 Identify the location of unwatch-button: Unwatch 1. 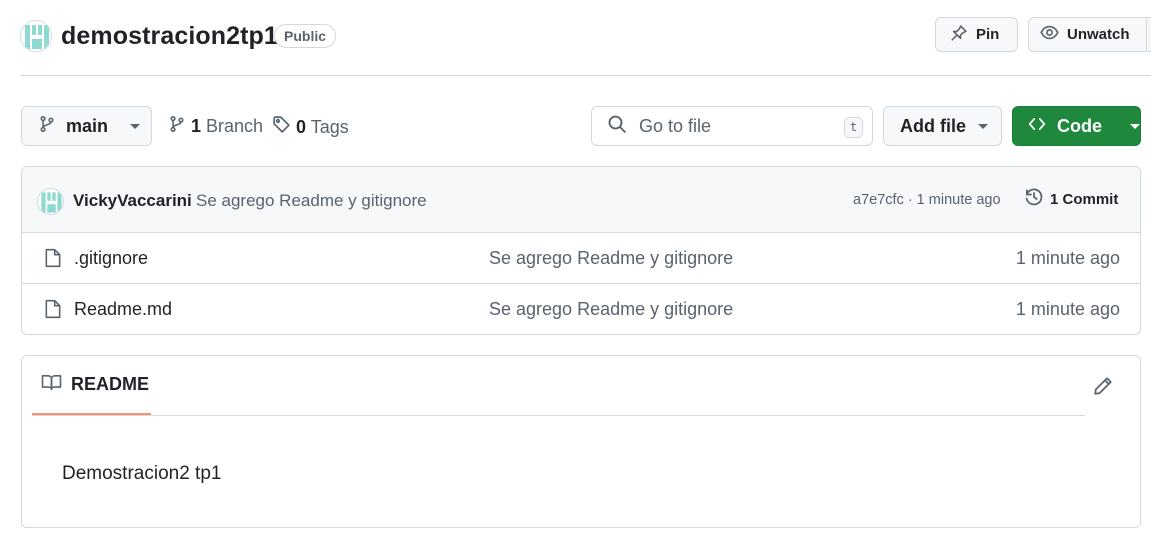
(1089, 34).